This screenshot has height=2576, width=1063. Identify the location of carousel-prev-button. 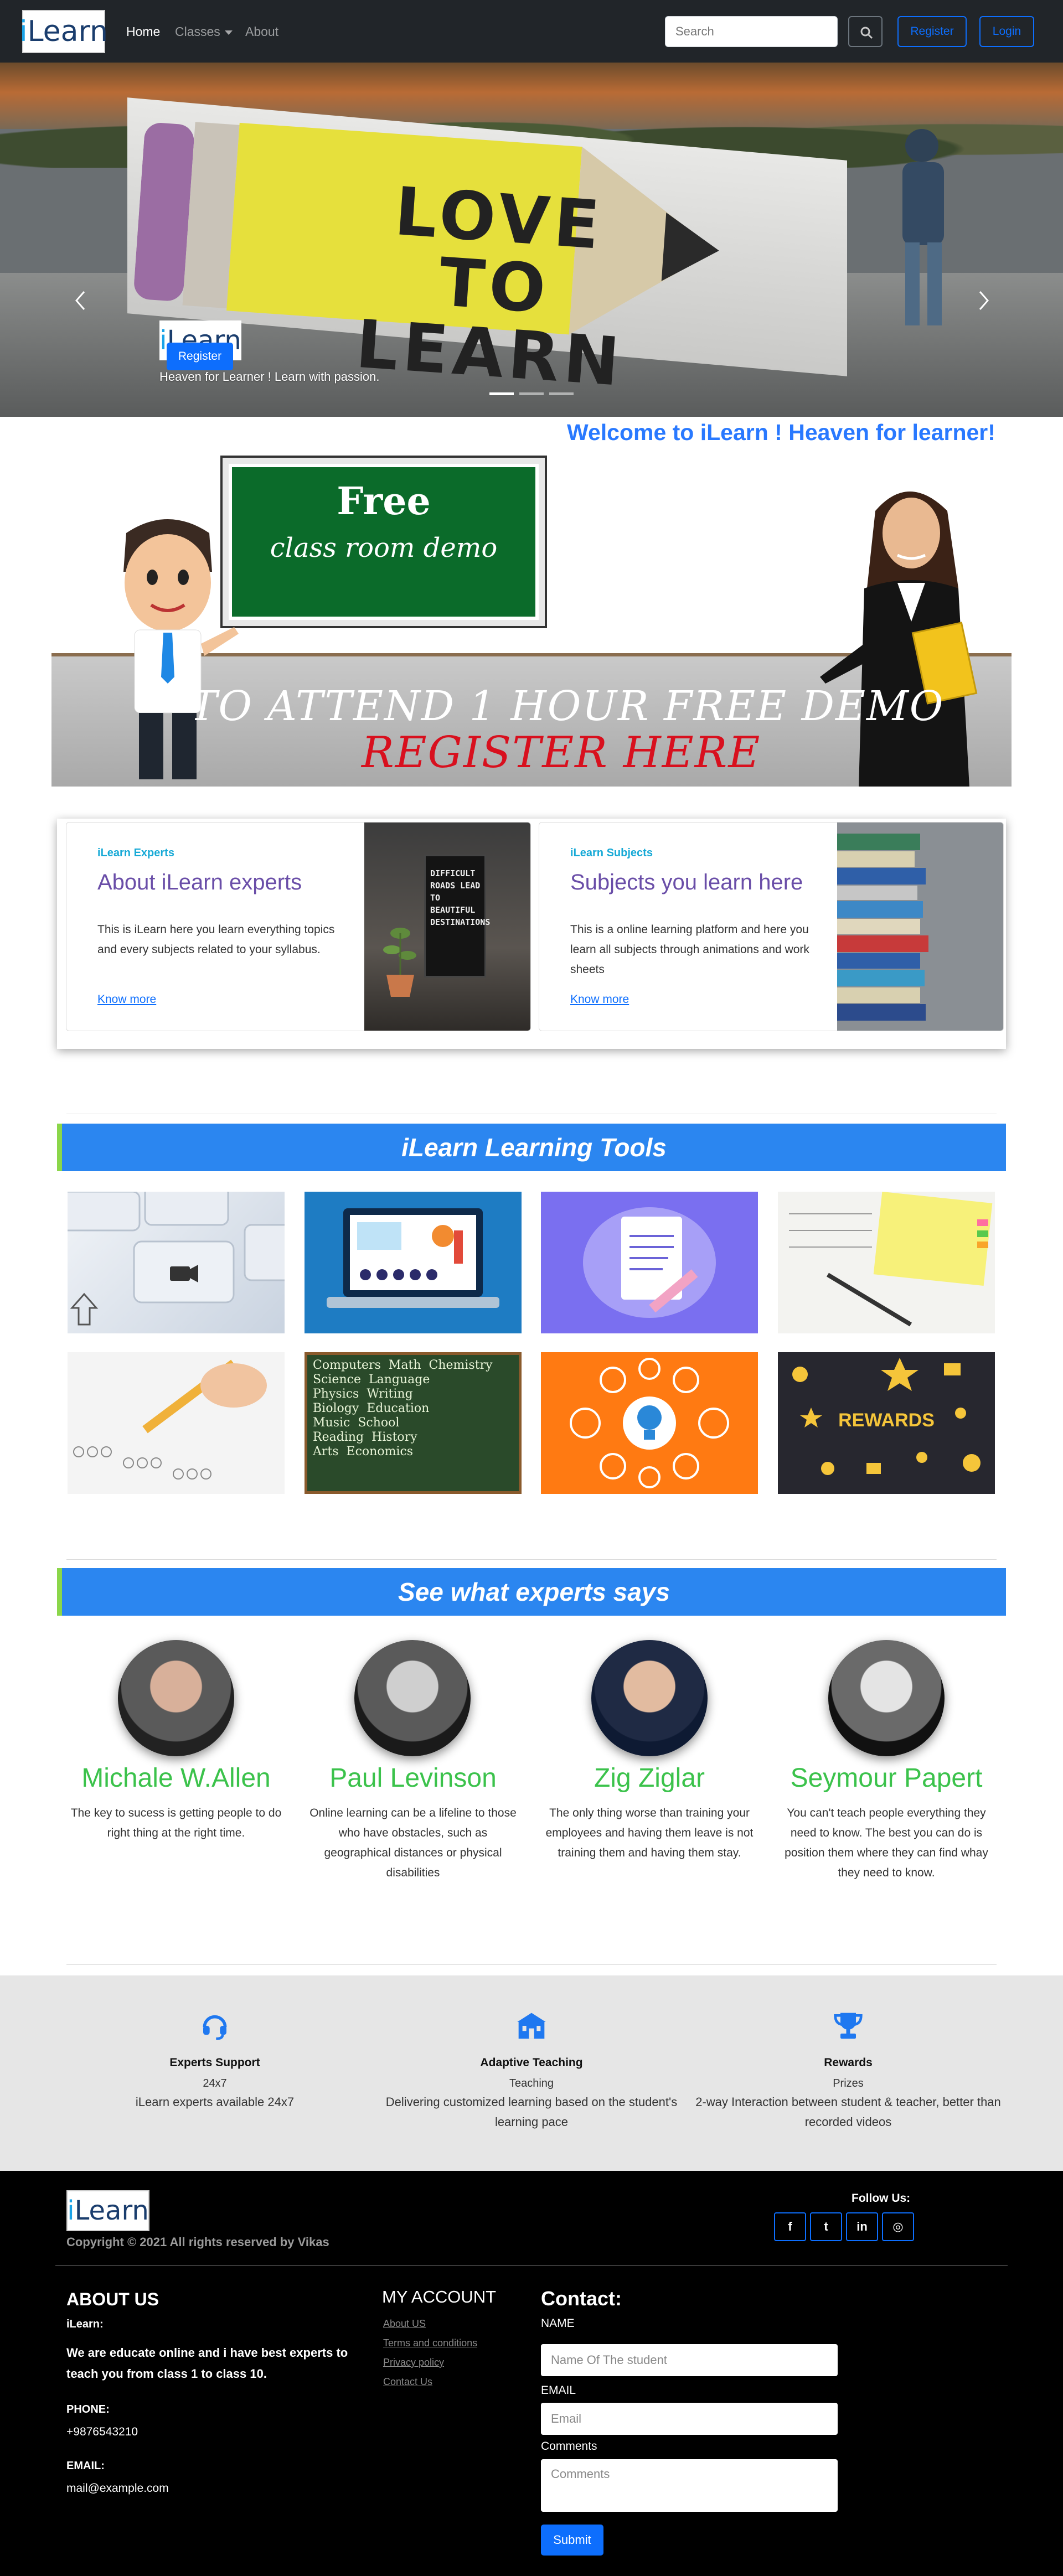
(80, 300).